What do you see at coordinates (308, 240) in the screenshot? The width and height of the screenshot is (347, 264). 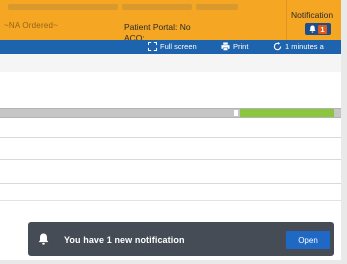 I see `open-button: Open` at bounding box center [308, 240].